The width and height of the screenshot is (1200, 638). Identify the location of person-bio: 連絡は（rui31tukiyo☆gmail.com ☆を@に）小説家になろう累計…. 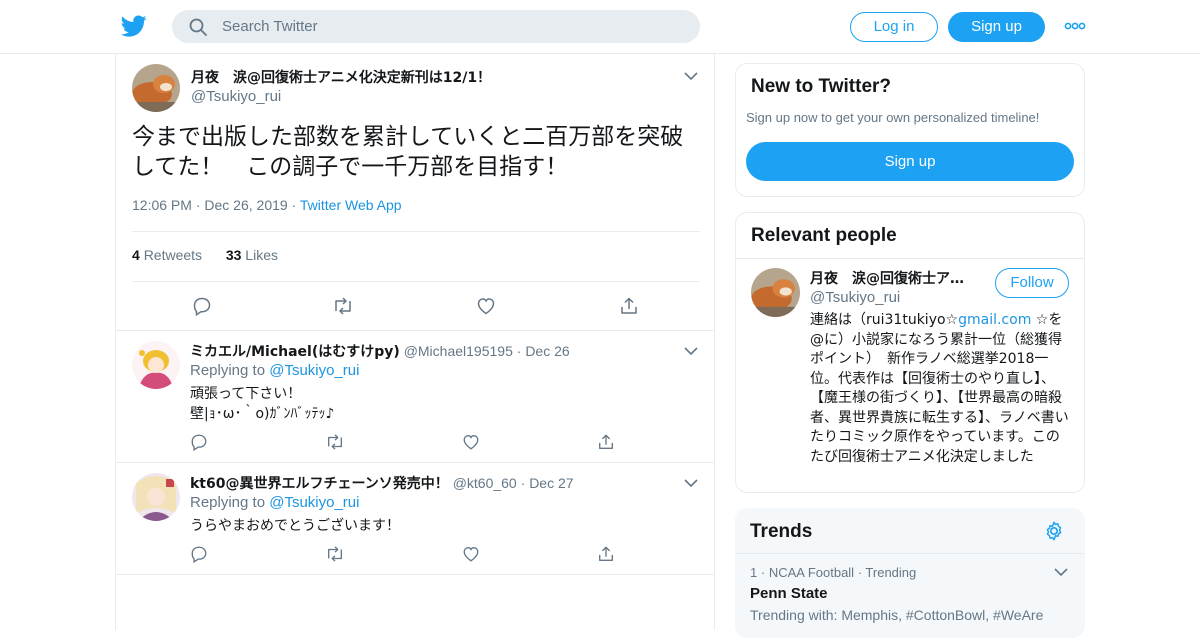
(941, 389).